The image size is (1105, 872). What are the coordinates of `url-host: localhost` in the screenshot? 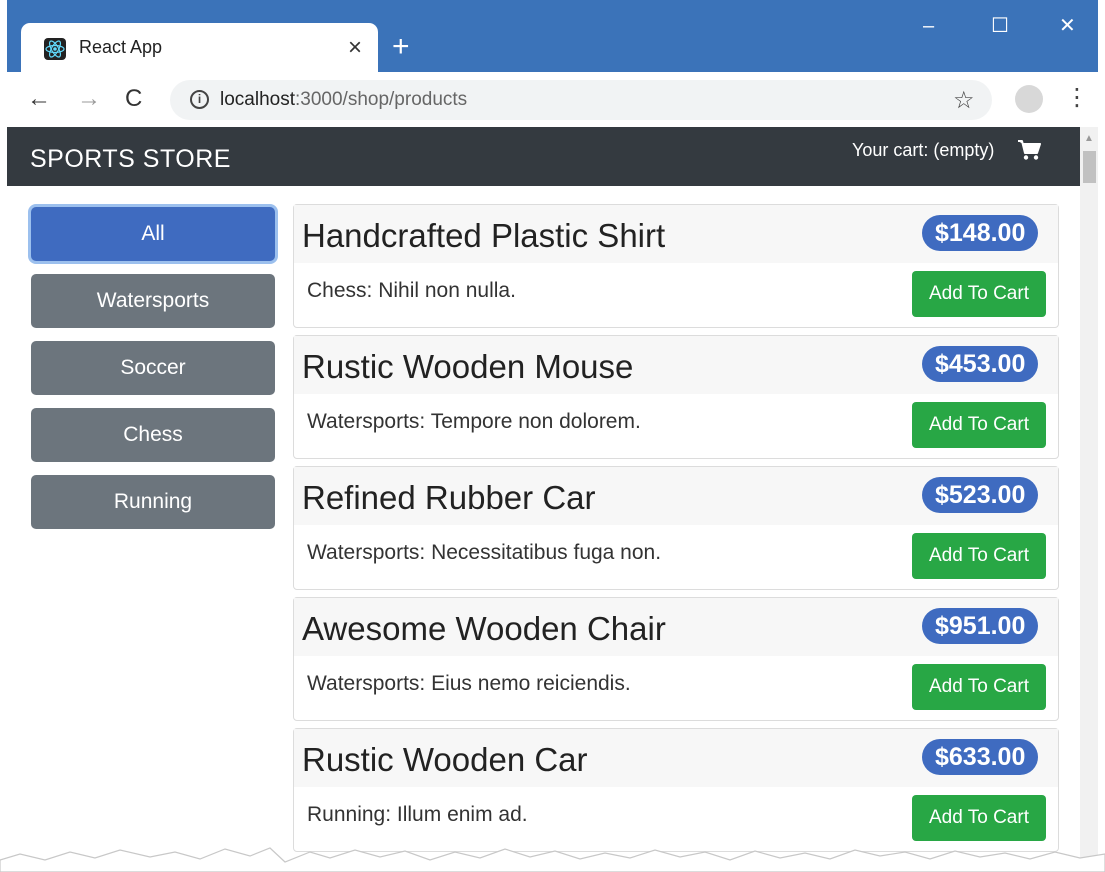 It's located at (257, 99).